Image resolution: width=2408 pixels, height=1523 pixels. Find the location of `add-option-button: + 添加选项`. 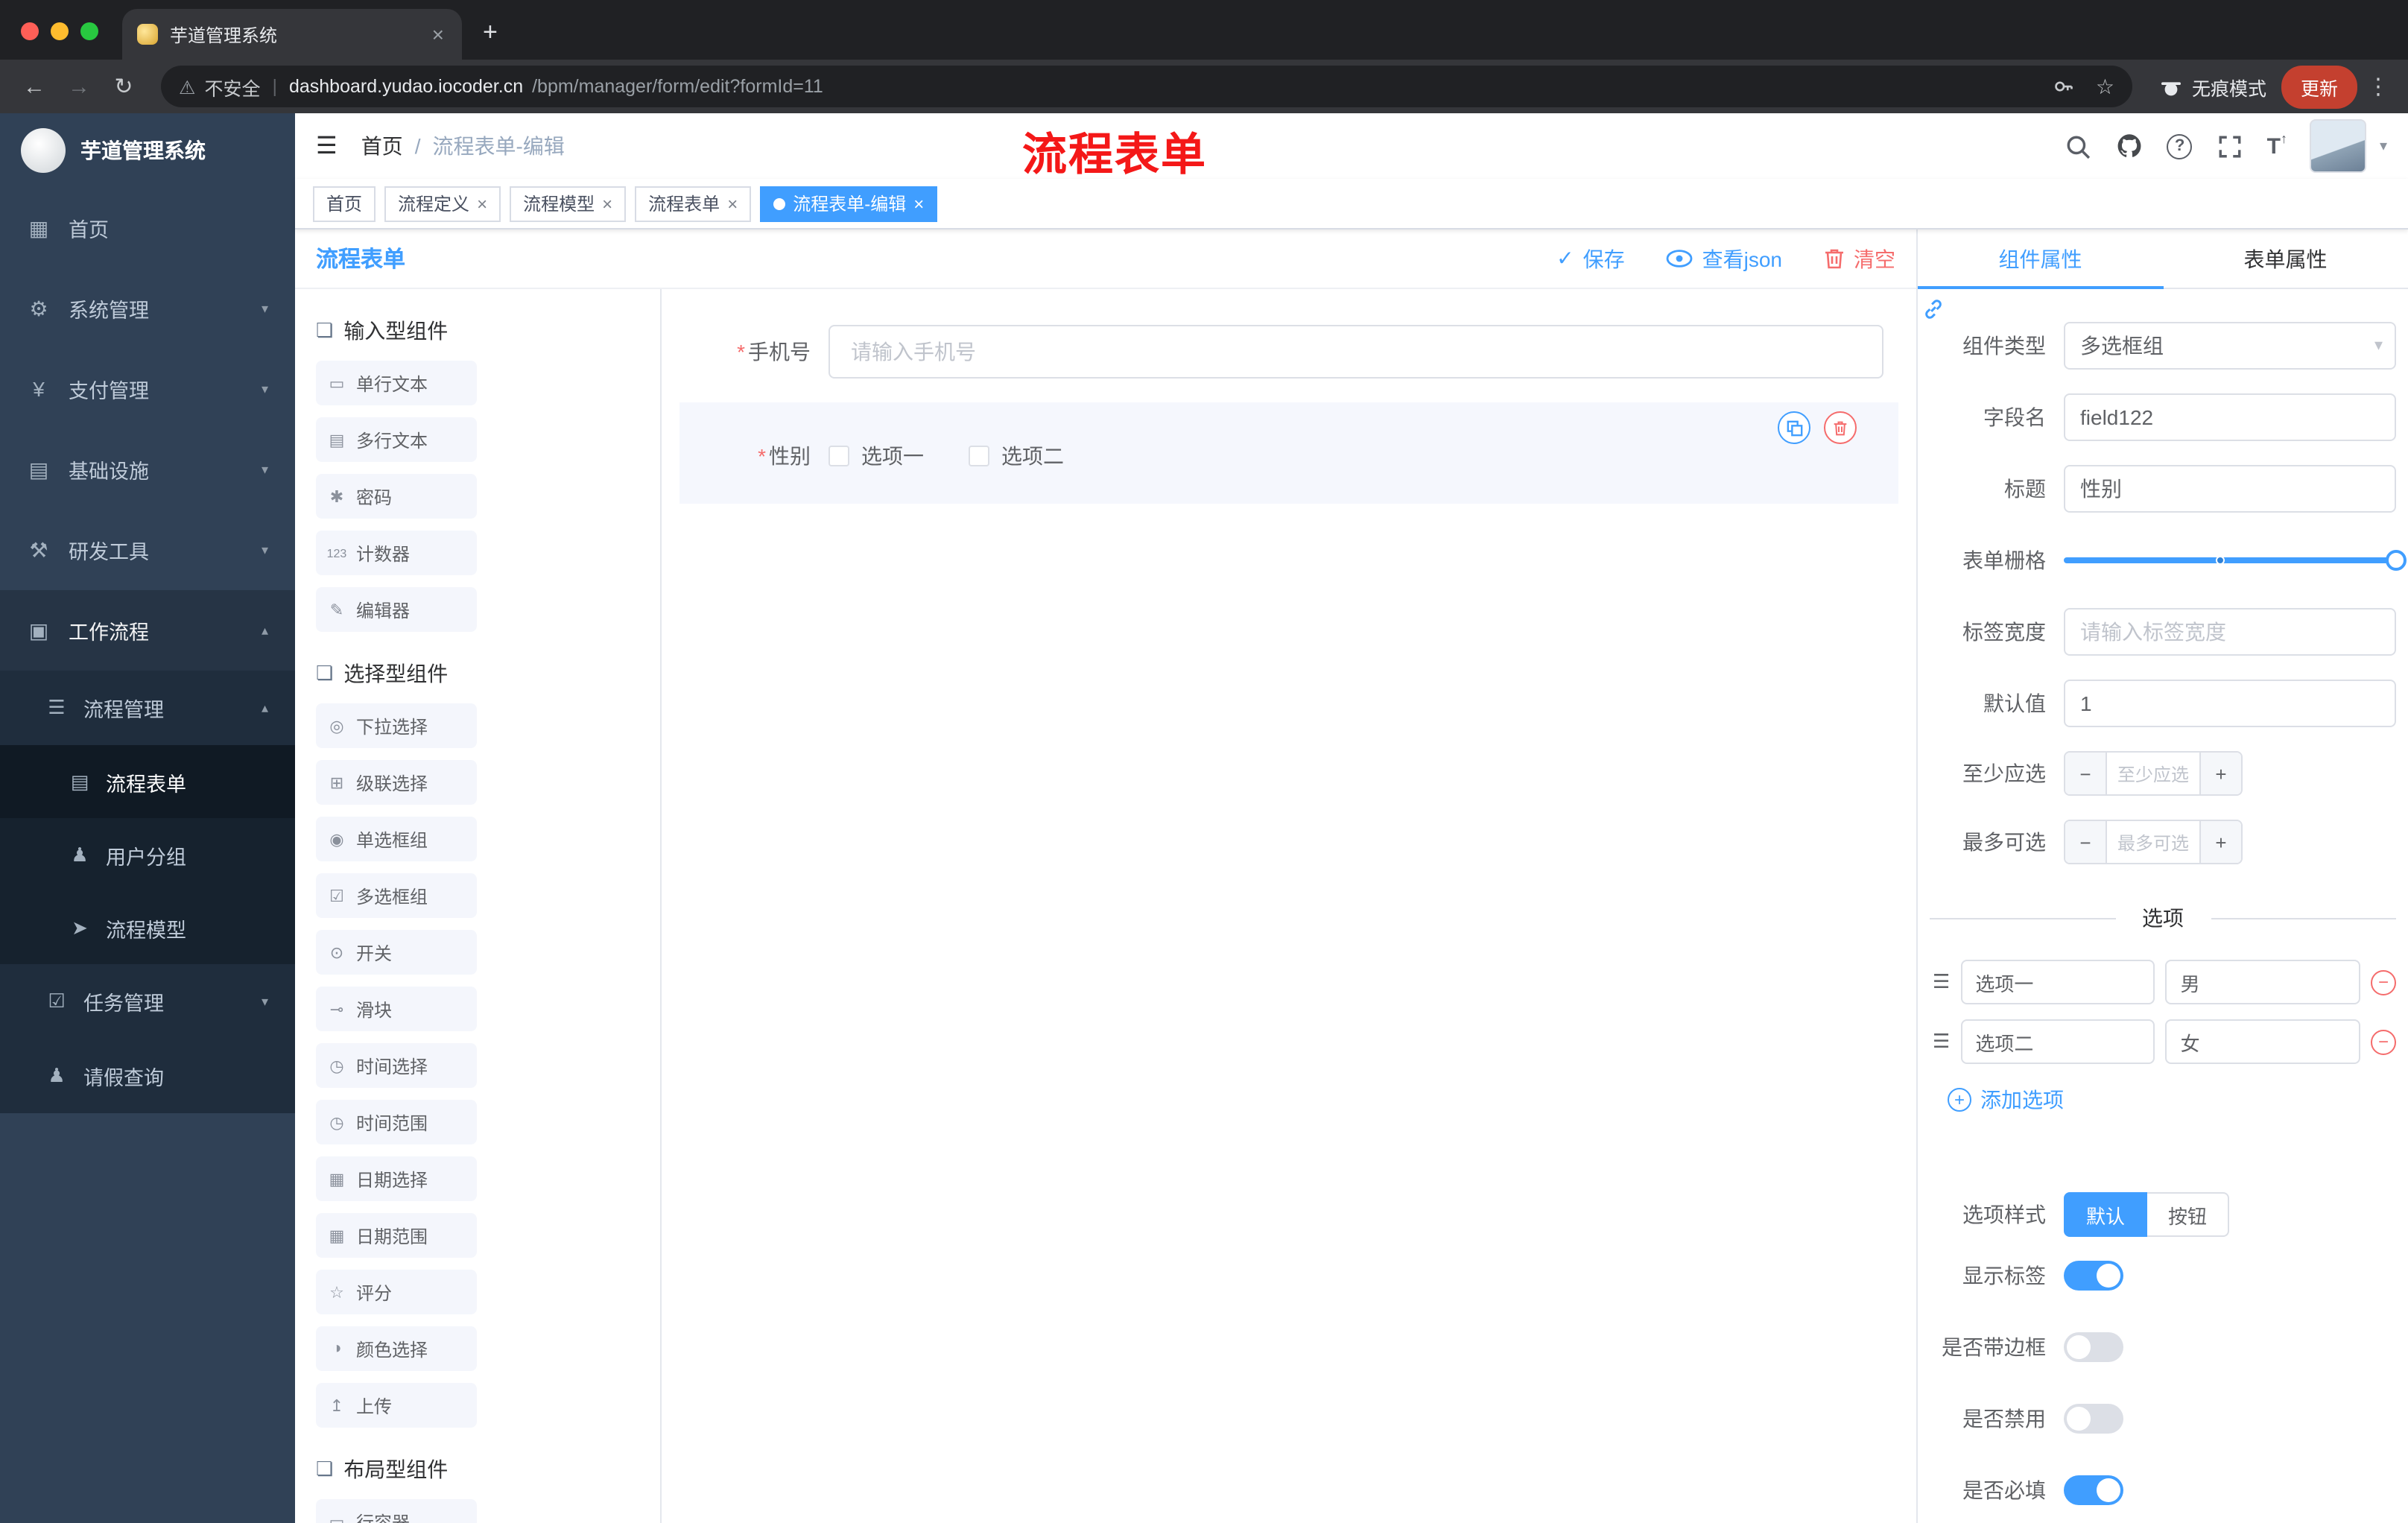

add-option-button: + 添加选项 is located at coordinates (2178, 1100).